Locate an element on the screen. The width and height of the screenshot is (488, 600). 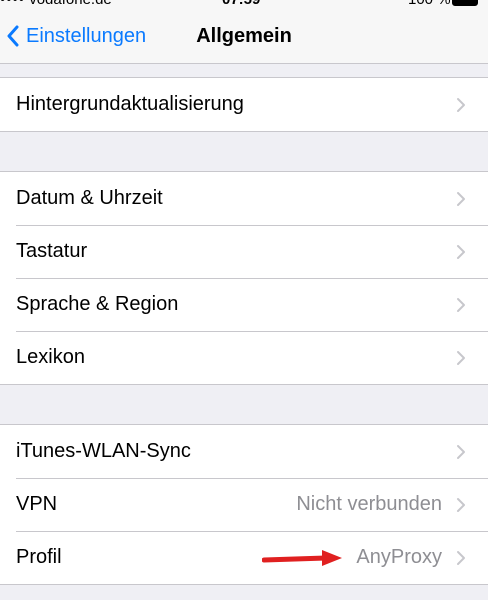
row-label: Hintergrundaktualisierung is located at coordinates (130, 104).